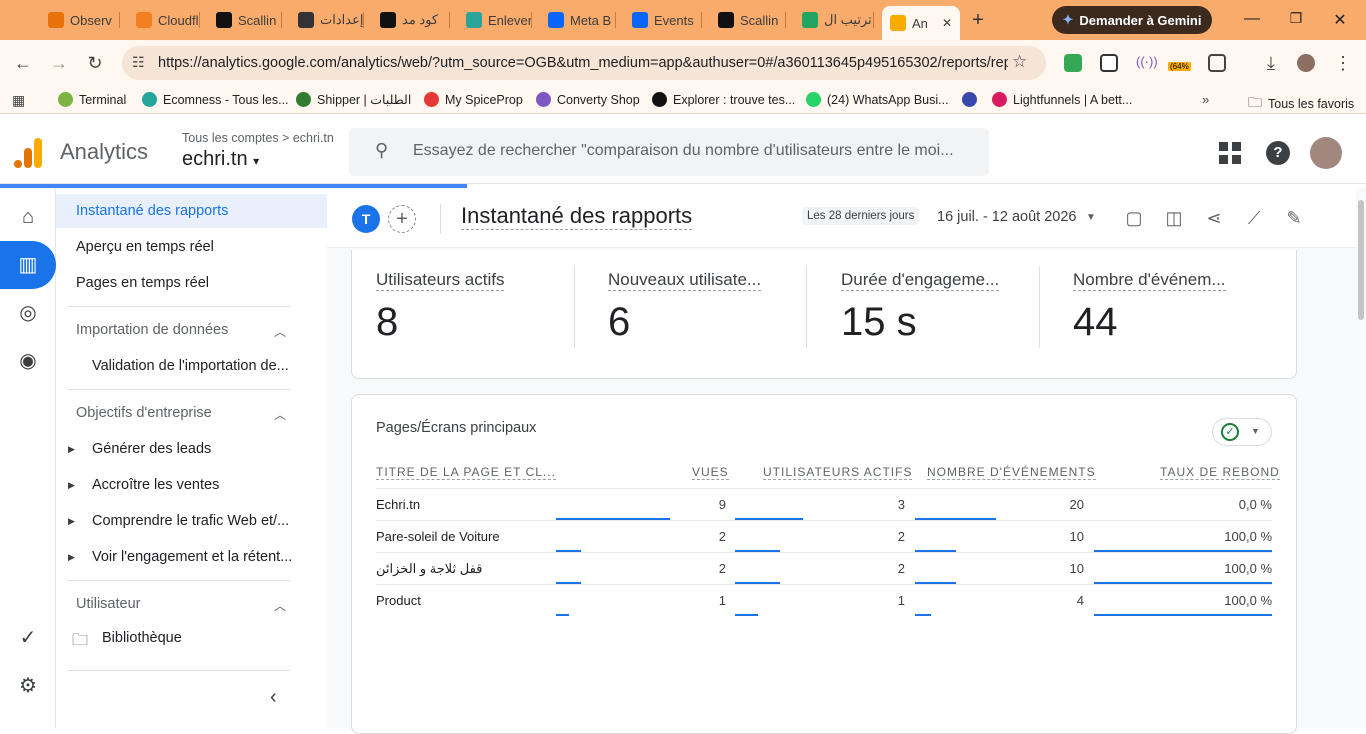  What do you see at coordinates (1271, 63) in the screenshot?
I see `download-icon: ⤓` at bounding box center [1271, 63].